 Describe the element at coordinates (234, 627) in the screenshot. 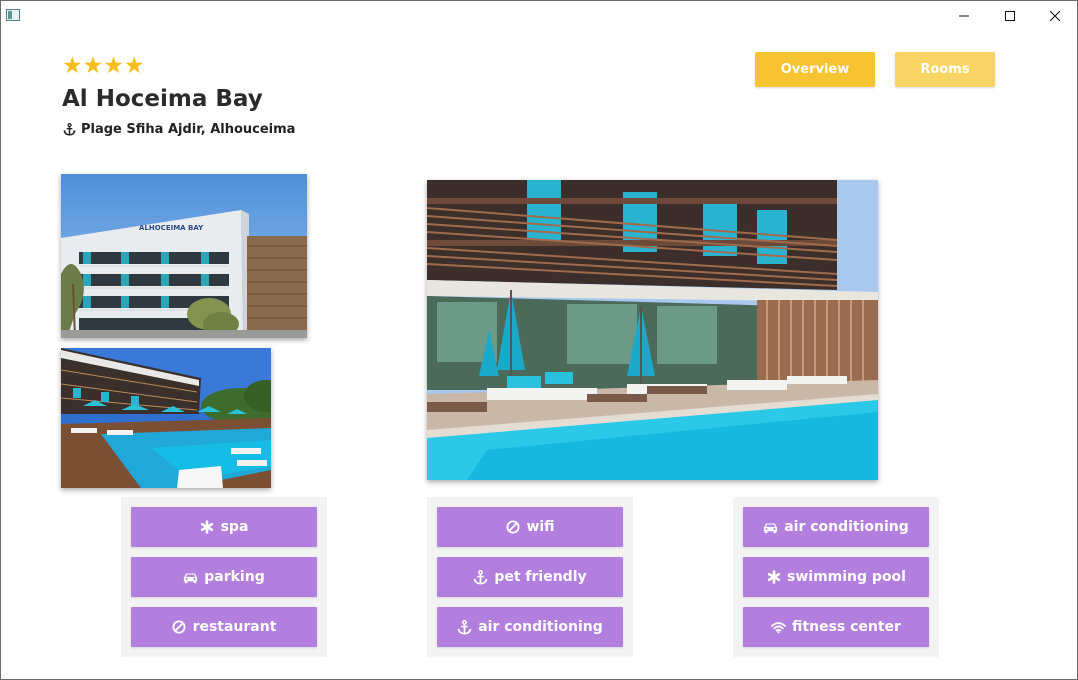

I see `amenity-label: restaurant` at that location.